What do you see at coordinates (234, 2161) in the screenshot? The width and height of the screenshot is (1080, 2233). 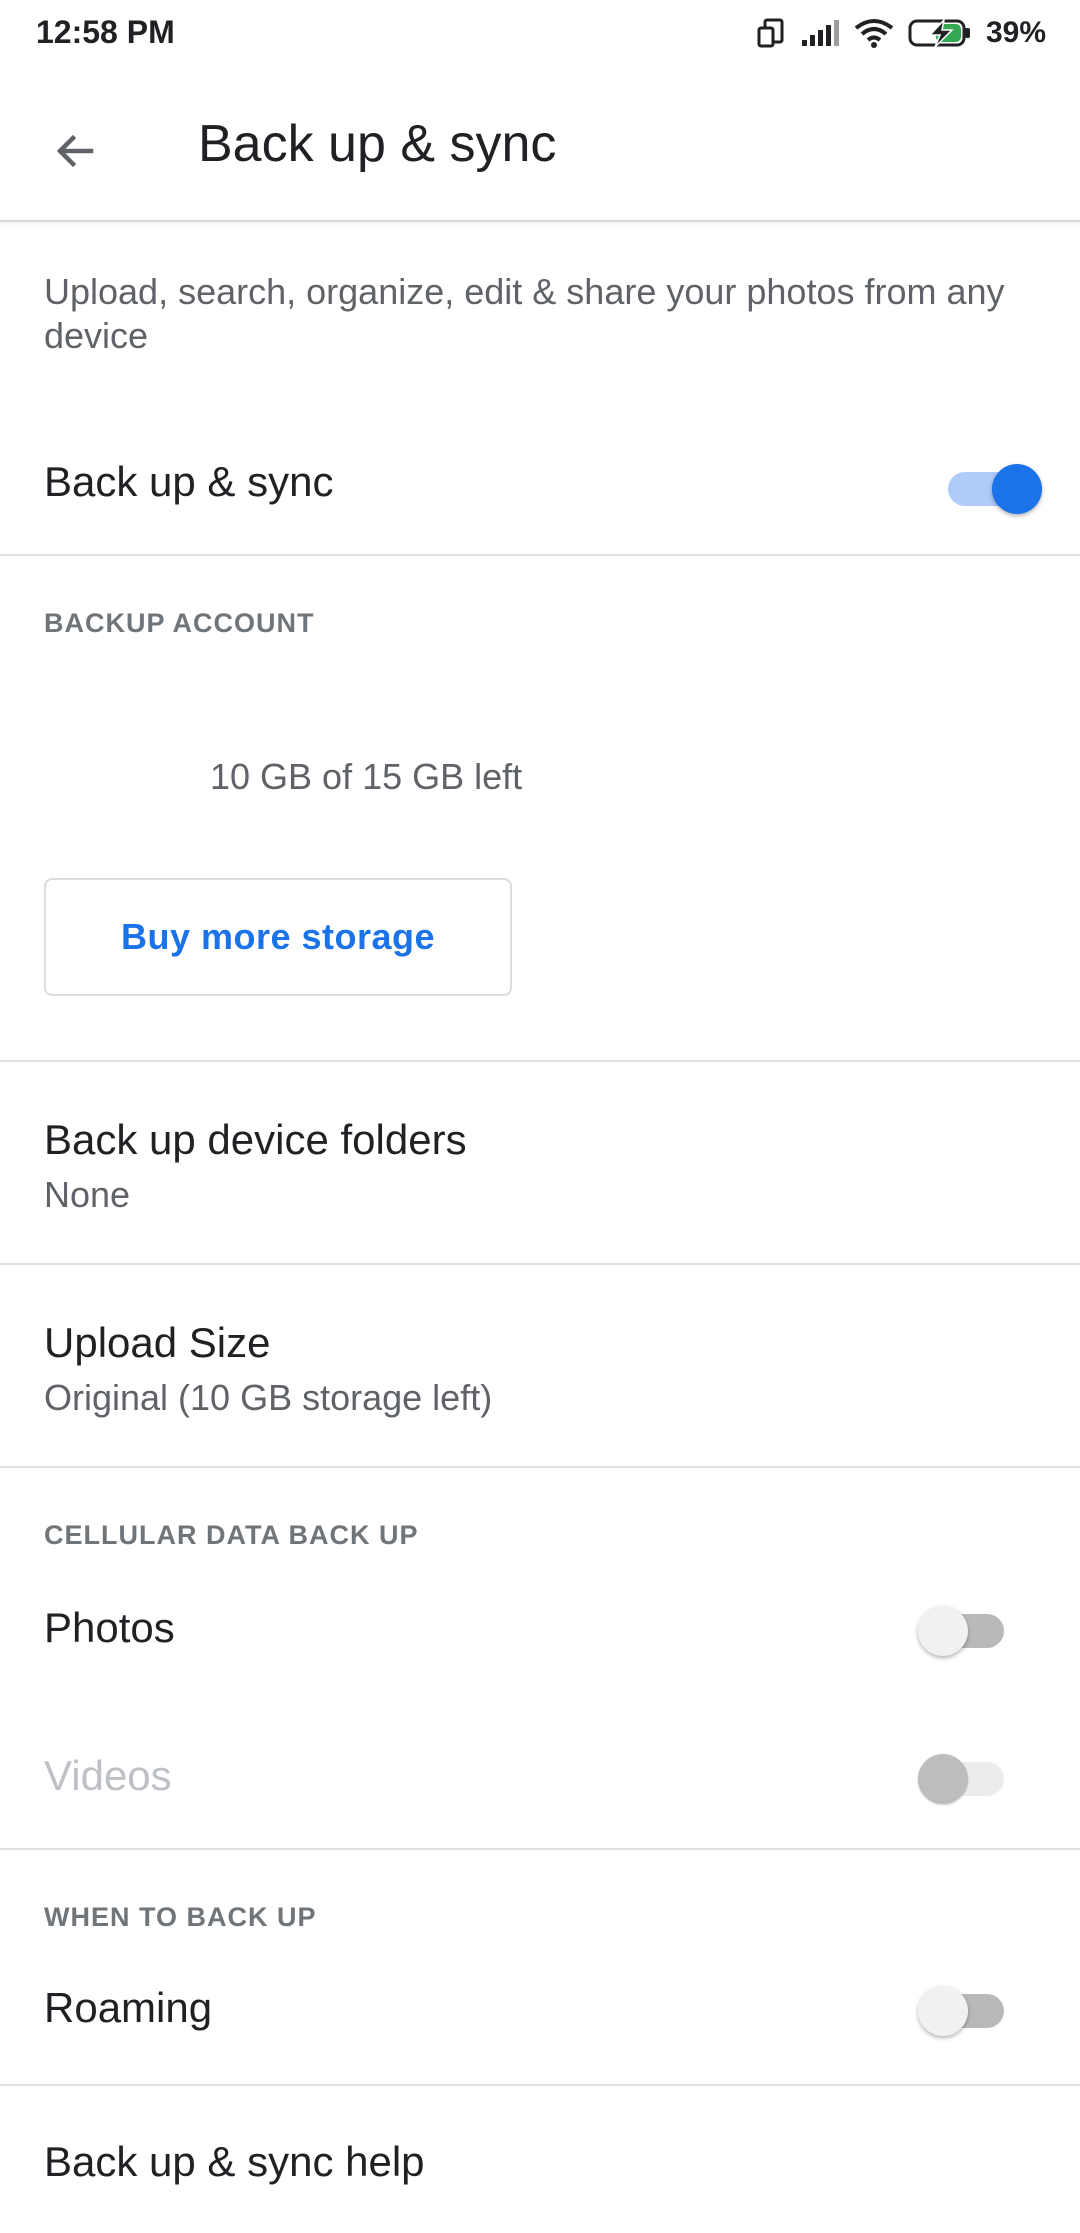 I see `help-label: Back up & sync help` at bounding box center [234, 2161].